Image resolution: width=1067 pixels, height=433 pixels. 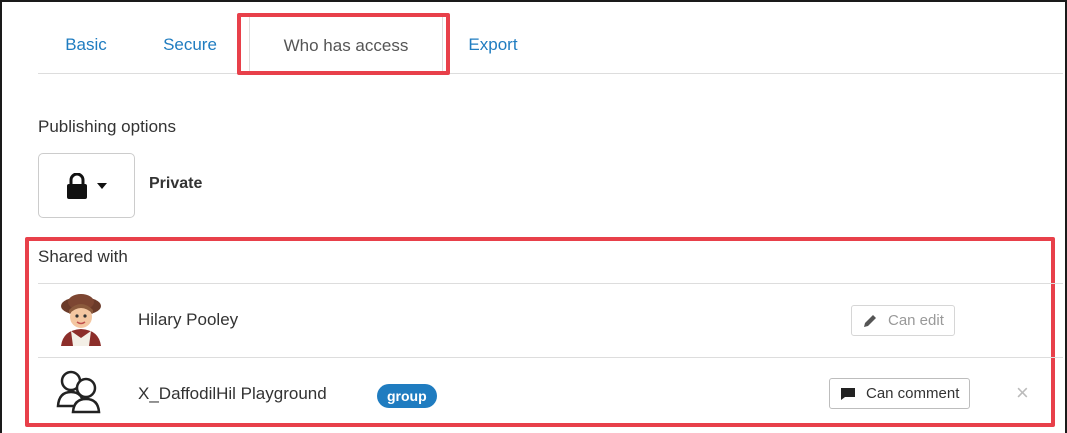 I want to click on tab-secure: Secure, so click(x=190, y=45).